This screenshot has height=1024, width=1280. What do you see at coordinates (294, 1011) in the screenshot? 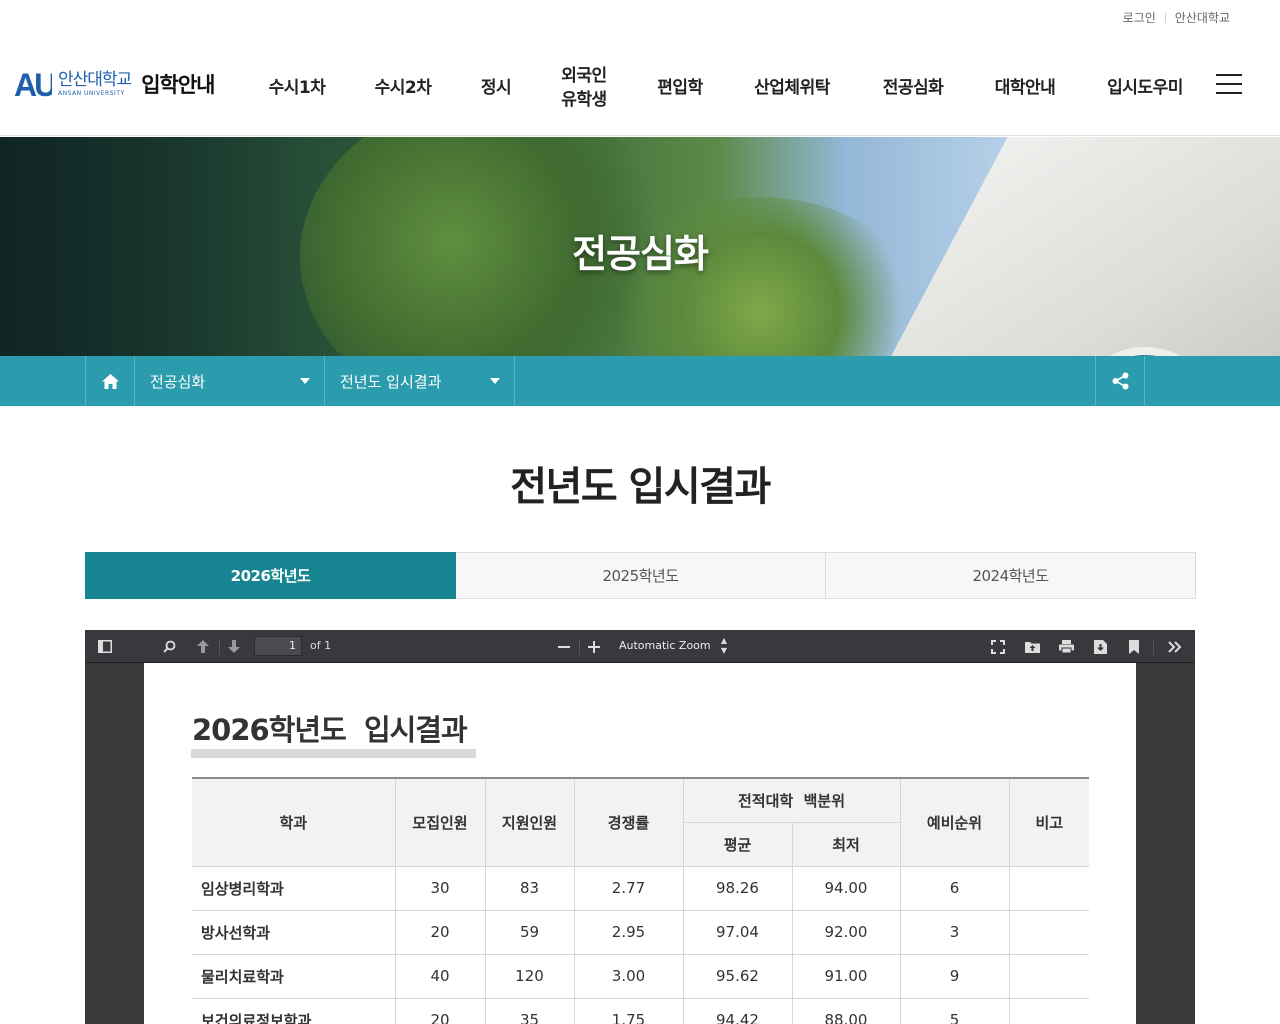
I see `cell-dept: 보건의료정보학과` at bounding box center [294, 1011].